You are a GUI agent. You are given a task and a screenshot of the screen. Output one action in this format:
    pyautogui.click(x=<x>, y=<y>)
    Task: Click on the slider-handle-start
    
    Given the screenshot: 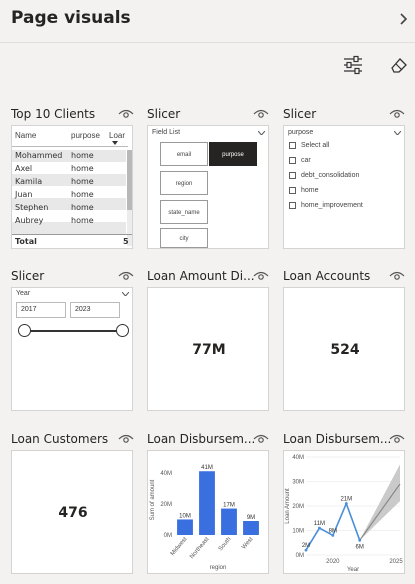 What is the action you would take?
    pyautogui.click(x=24, y=330)
    